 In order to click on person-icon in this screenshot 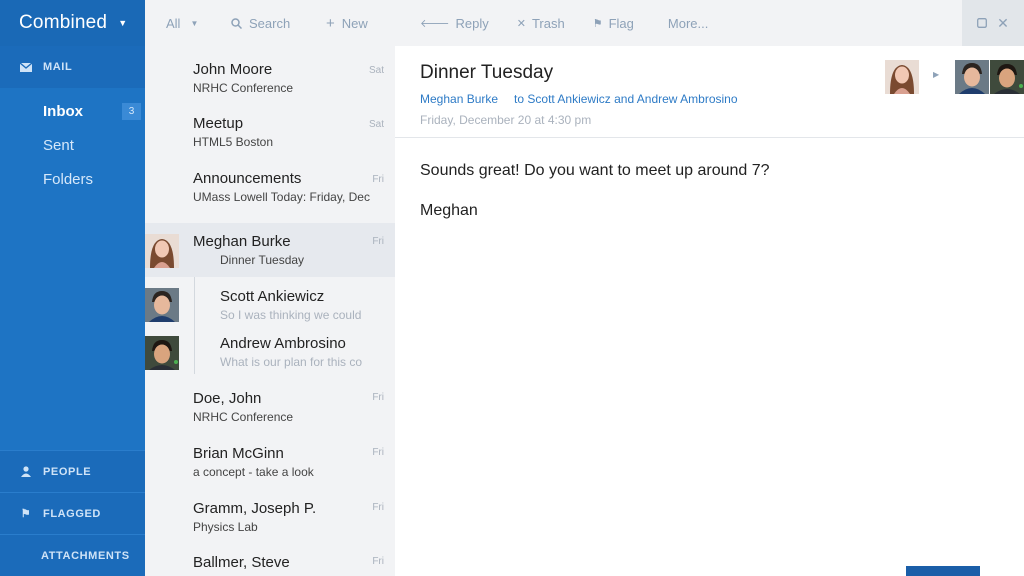, I will do `click(26, 471)`.